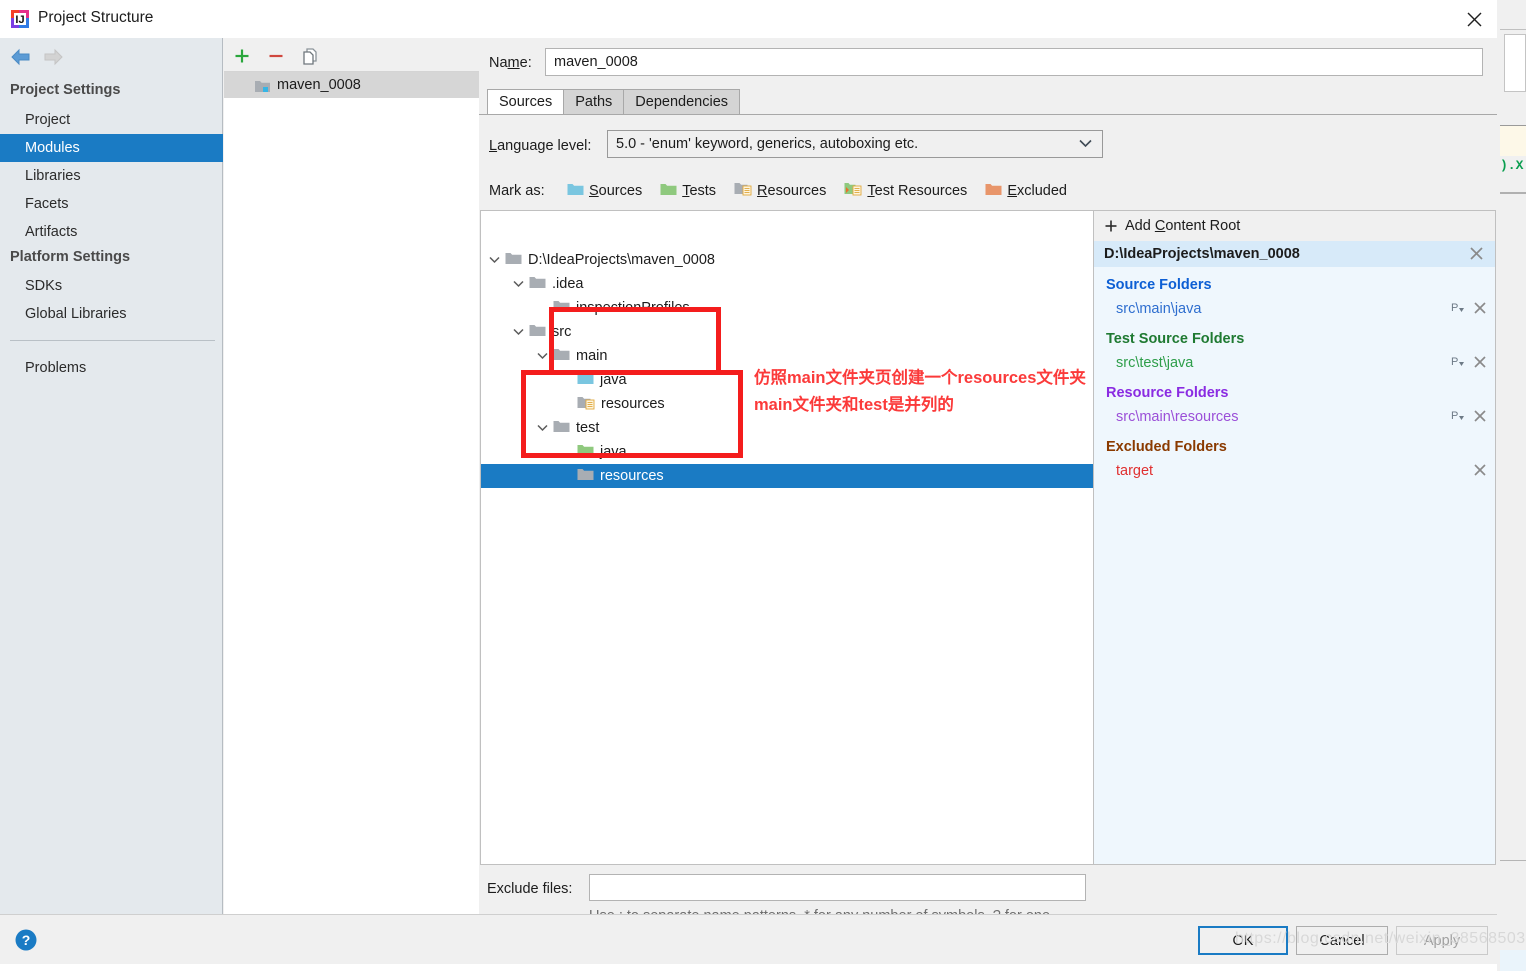  What do you see at coordinates (792, 191) in the screenshot?
I see `mark-as-label-resources: Resources` at bounding box center [792, 191].